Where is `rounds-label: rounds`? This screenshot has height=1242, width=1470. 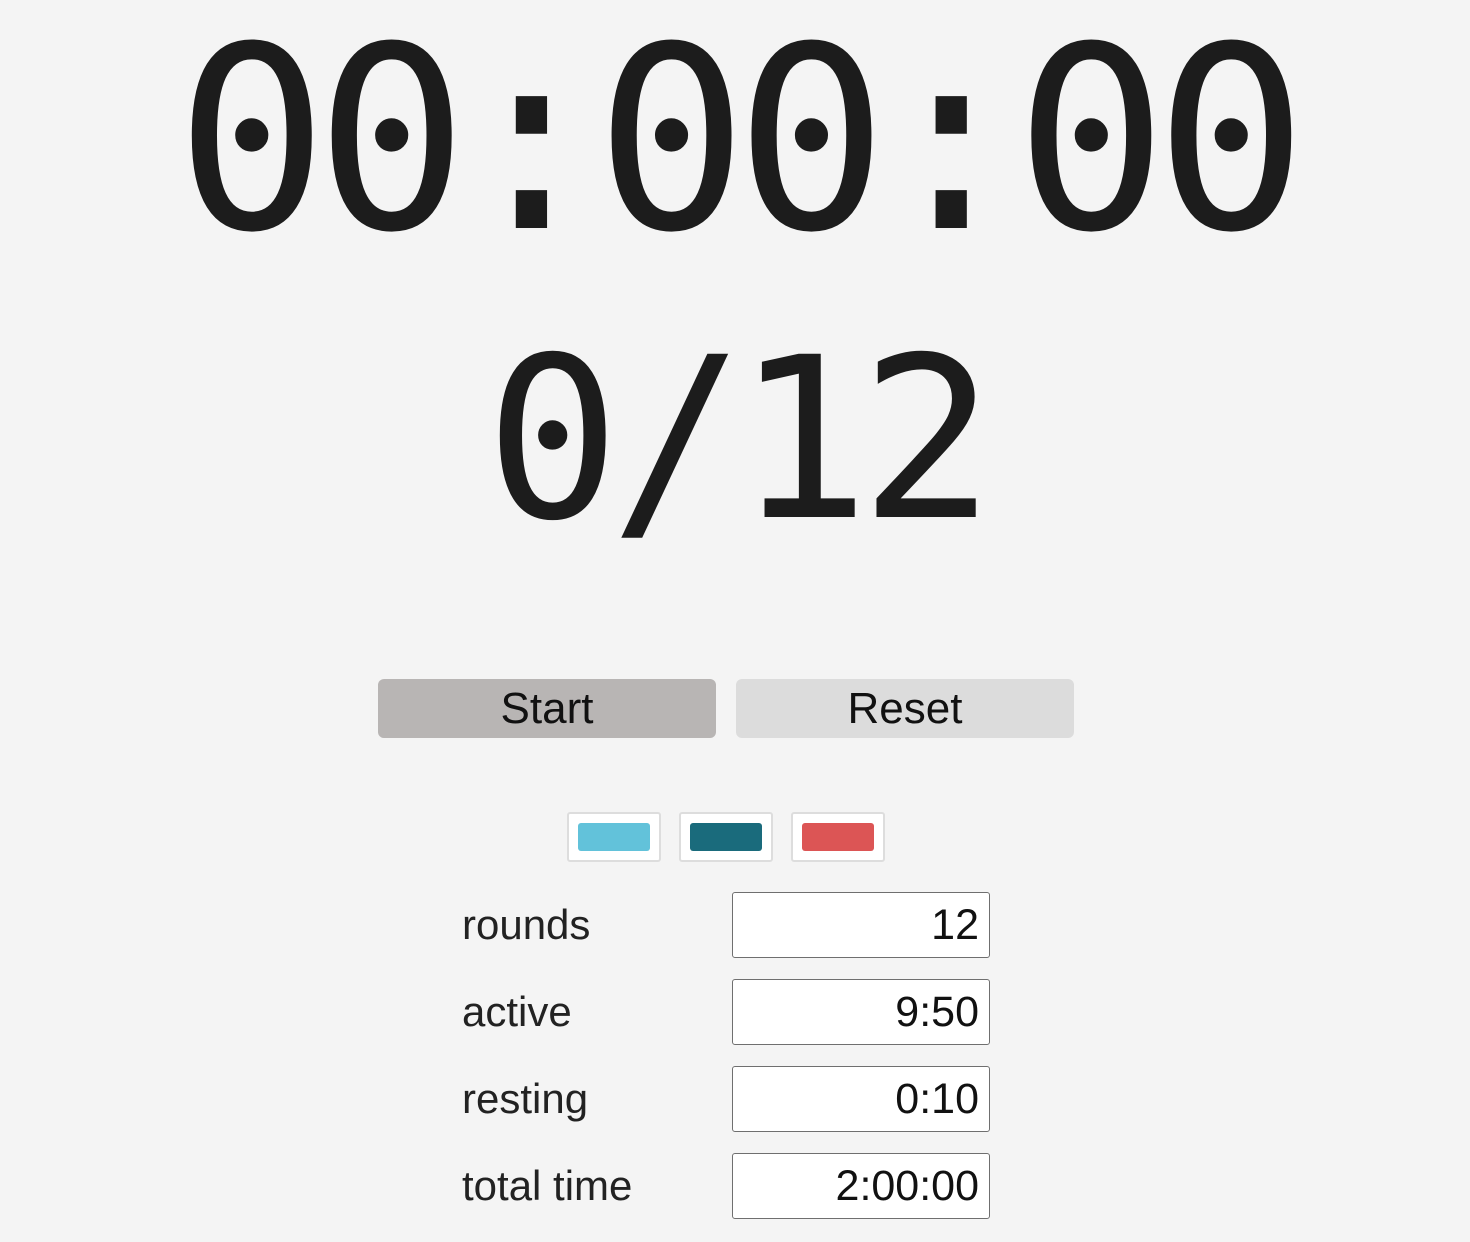
rounds-label: rounds is located at coordinates (526, 924).